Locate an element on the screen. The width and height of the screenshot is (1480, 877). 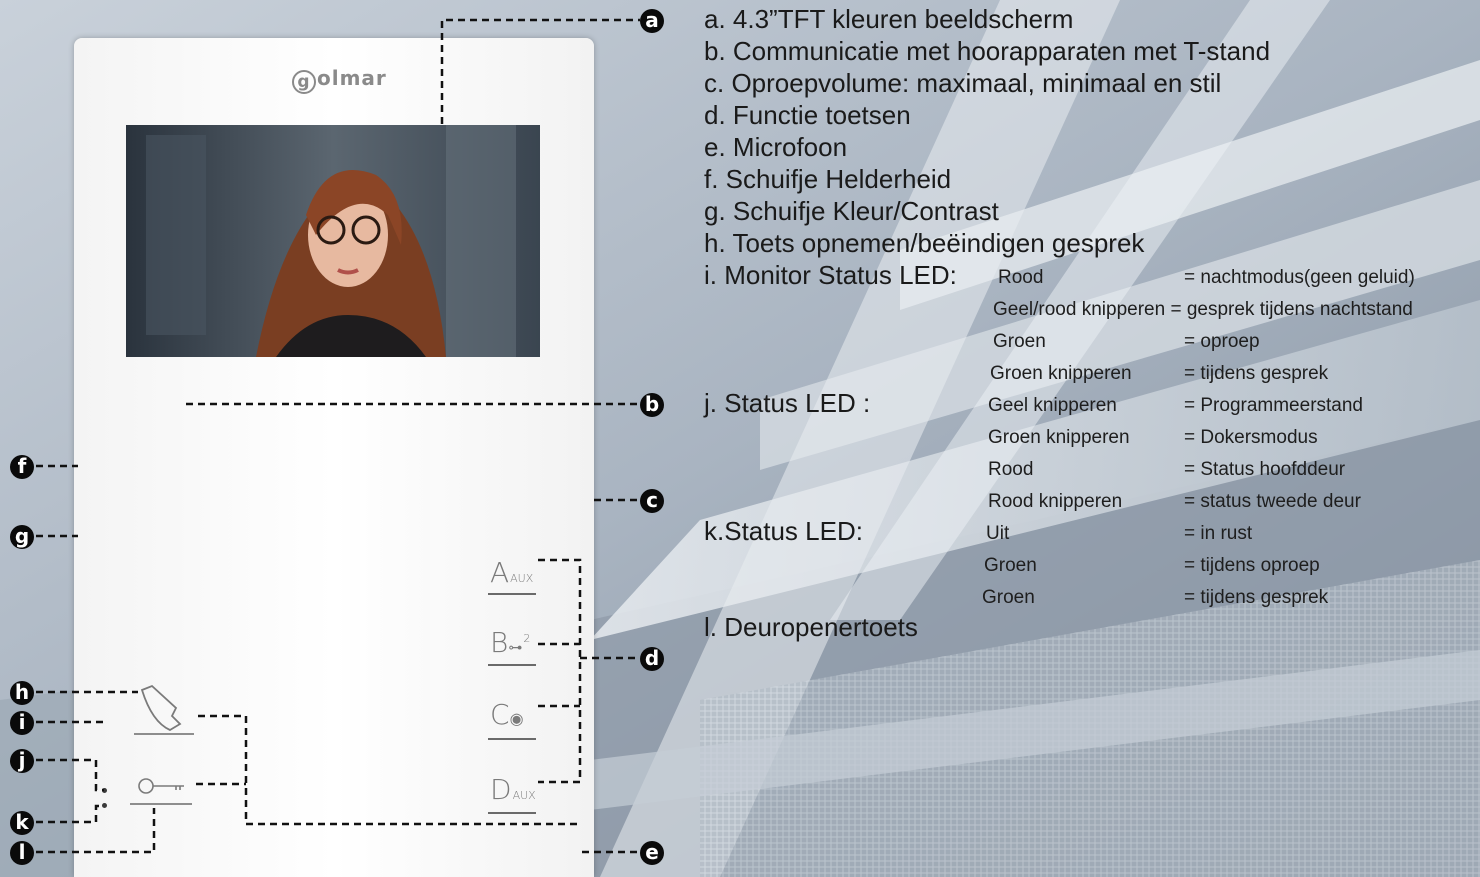
status-i-meaning-2: = oproep is located at coordinates (1222, 341).